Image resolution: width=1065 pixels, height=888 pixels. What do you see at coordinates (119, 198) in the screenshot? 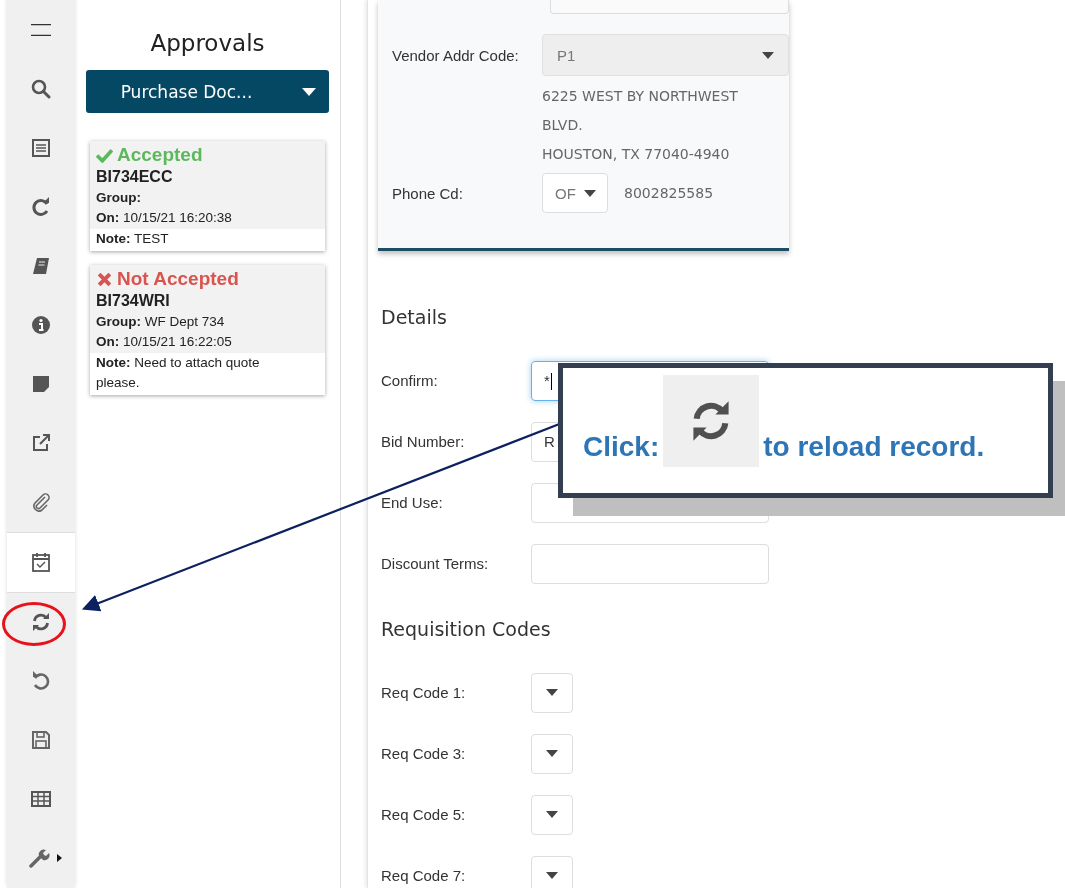
I see `group-line: Group:` at bounding box center [119, 198].